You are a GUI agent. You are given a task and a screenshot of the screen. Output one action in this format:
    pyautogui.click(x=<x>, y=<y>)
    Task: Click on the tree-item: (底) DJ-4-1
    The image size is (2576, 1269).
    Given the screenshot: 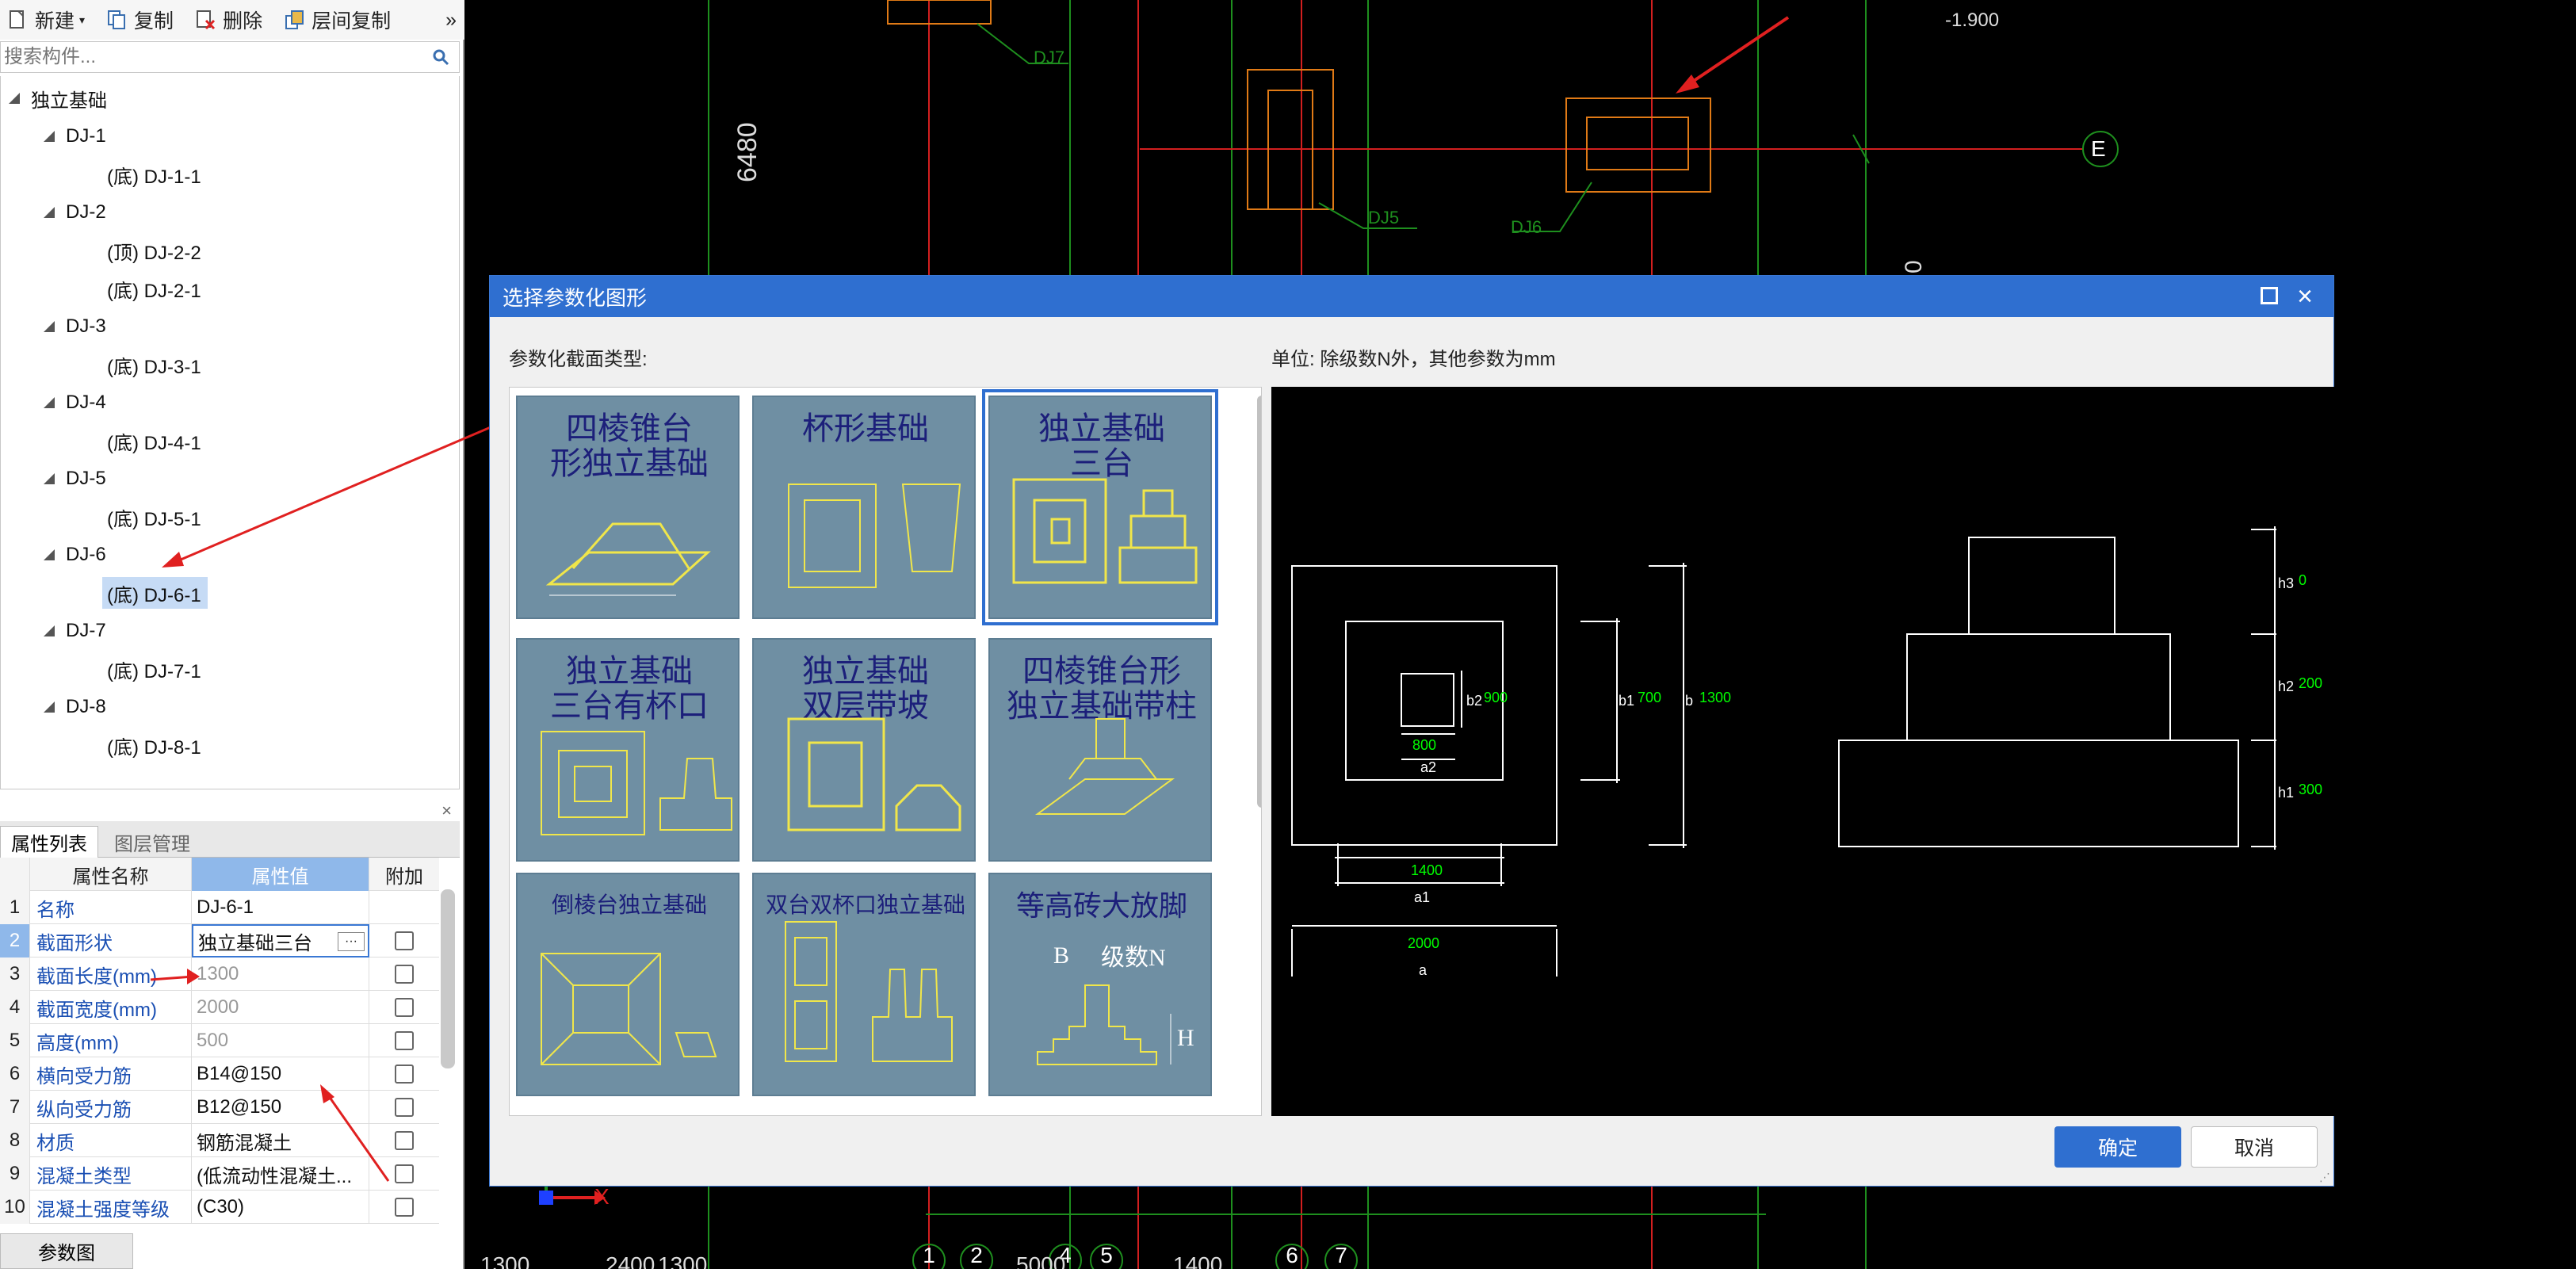 What is the action you would take?
    pyautogui.click(x=155, y=441)
    